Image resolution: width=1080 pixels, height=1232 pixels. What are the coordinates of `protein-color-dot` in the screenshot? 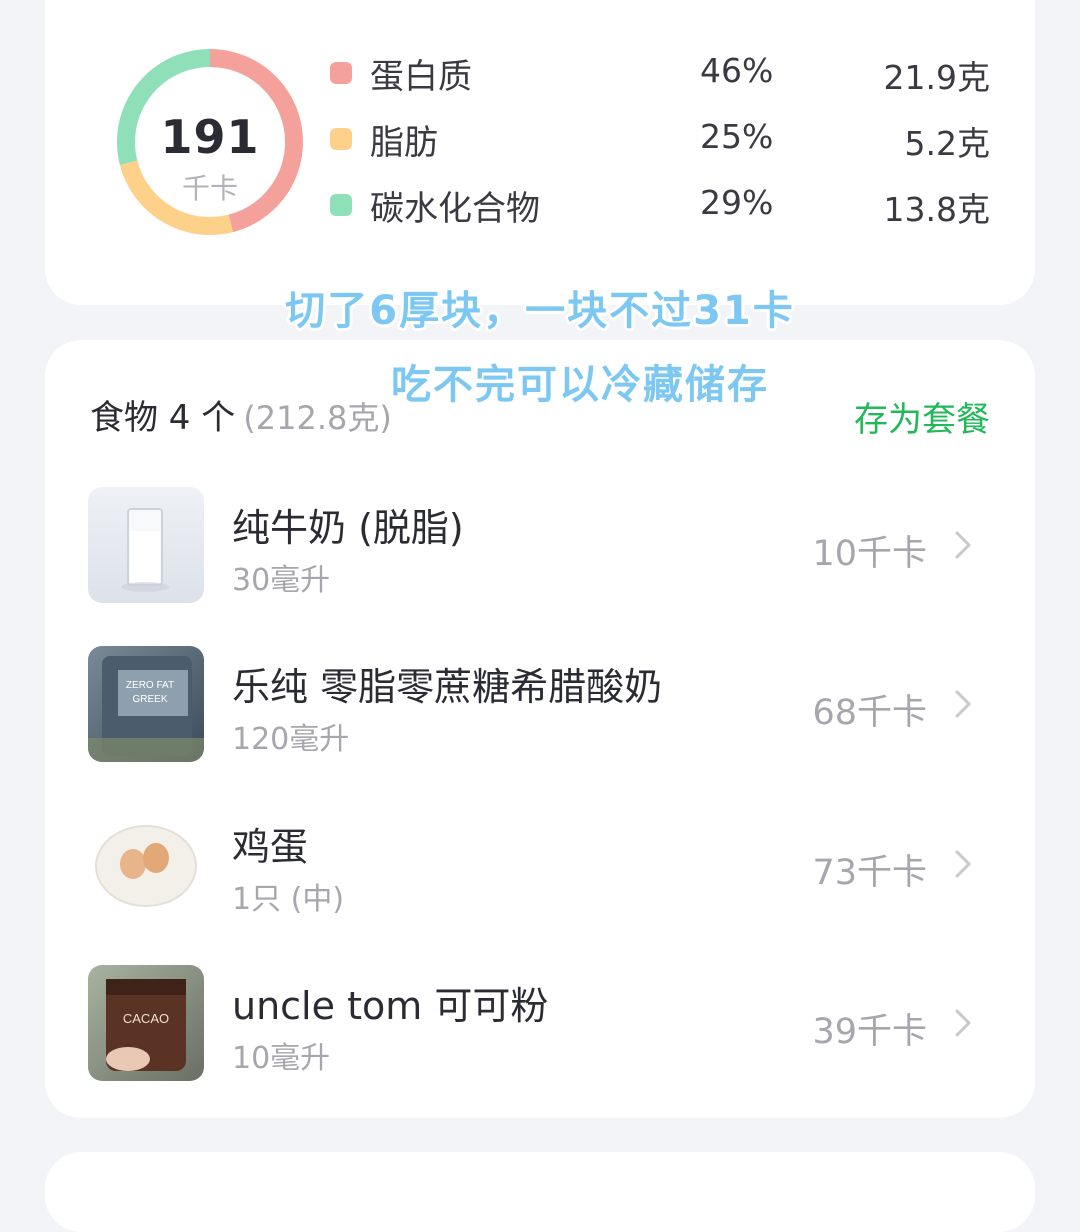 It's located at (341, 73).